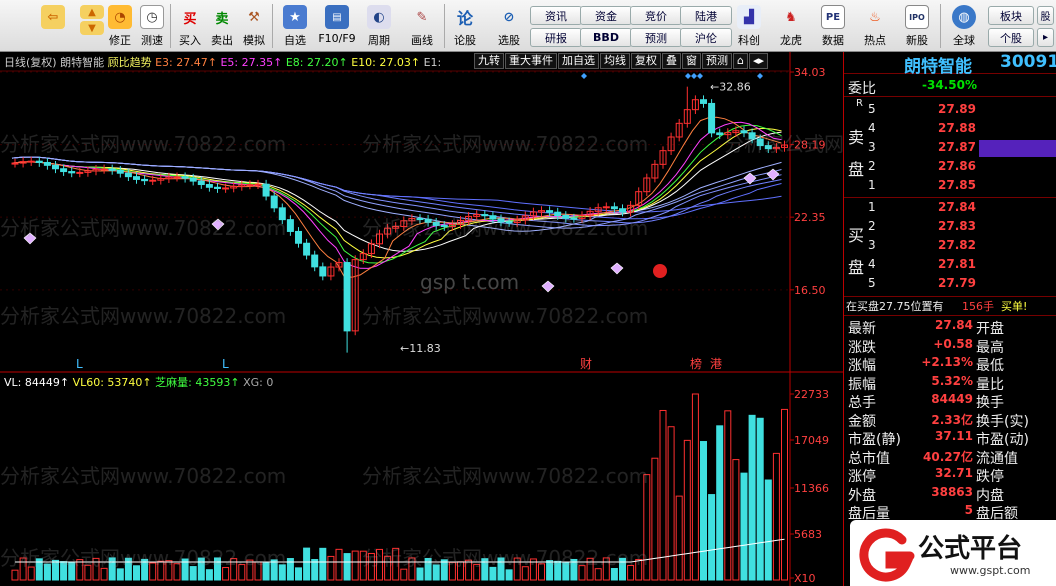  What do you see at coordinates (606, 15) in the screenshot?
I see `funds-pill: 资金` at bounding box center [606, 15].